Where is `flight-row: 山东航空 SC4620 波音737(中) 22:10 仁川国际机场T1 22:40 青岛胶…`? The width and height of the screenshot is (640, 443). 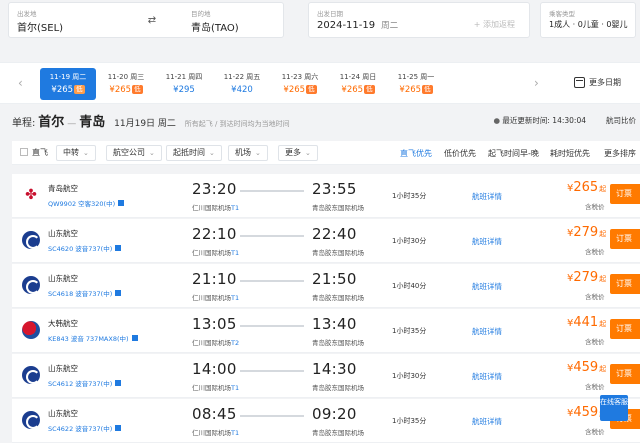
flight-row: 山东航空 SC4620 波音737(中) 22:10 仁川国际机场T1 22:40 青岛胶… is located at coordinates (326, 241).